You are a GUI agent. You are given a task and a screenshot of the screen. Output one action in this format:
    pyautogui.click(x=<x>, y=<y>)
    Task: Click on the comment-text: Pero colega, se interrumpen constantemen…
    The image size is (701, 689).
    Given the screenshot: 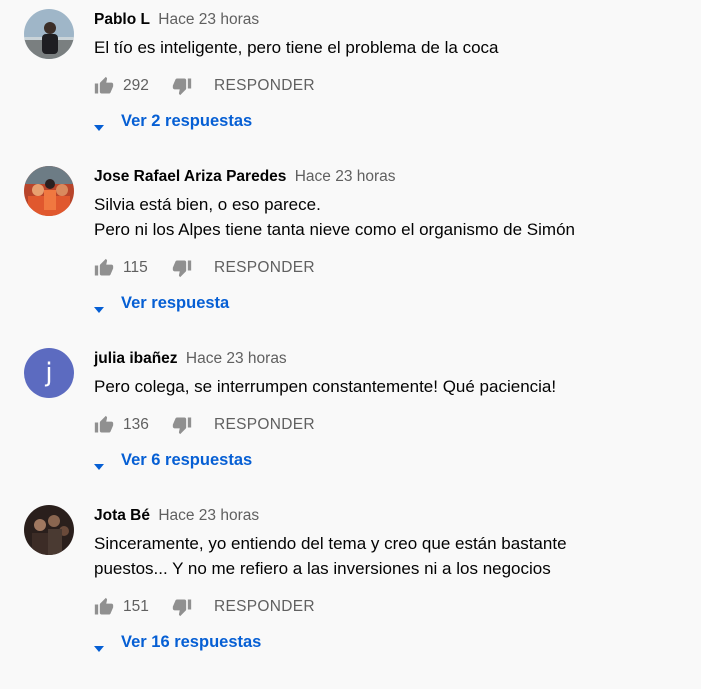 What is the action you would take?
    pyautogui.click(x=325, y=386)
    